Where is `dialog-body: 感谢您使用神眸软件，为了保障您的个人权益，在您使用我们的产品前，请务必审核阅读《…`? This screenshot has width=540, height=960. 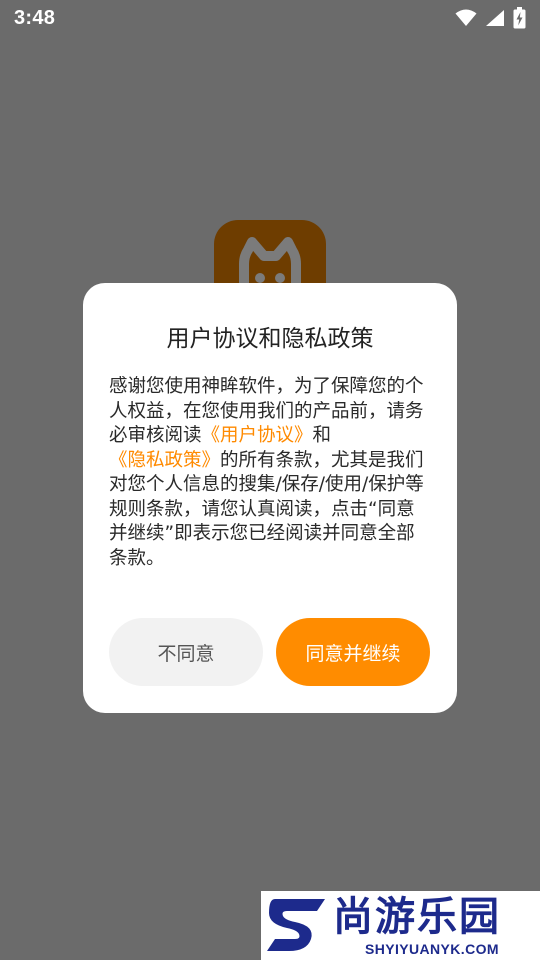
dialog-body: 感谢您使用神眸软件，为了保障您的个人权益，在您使用我们的产品前，请务必审核阅读《… is located at coordinates (271, 473).